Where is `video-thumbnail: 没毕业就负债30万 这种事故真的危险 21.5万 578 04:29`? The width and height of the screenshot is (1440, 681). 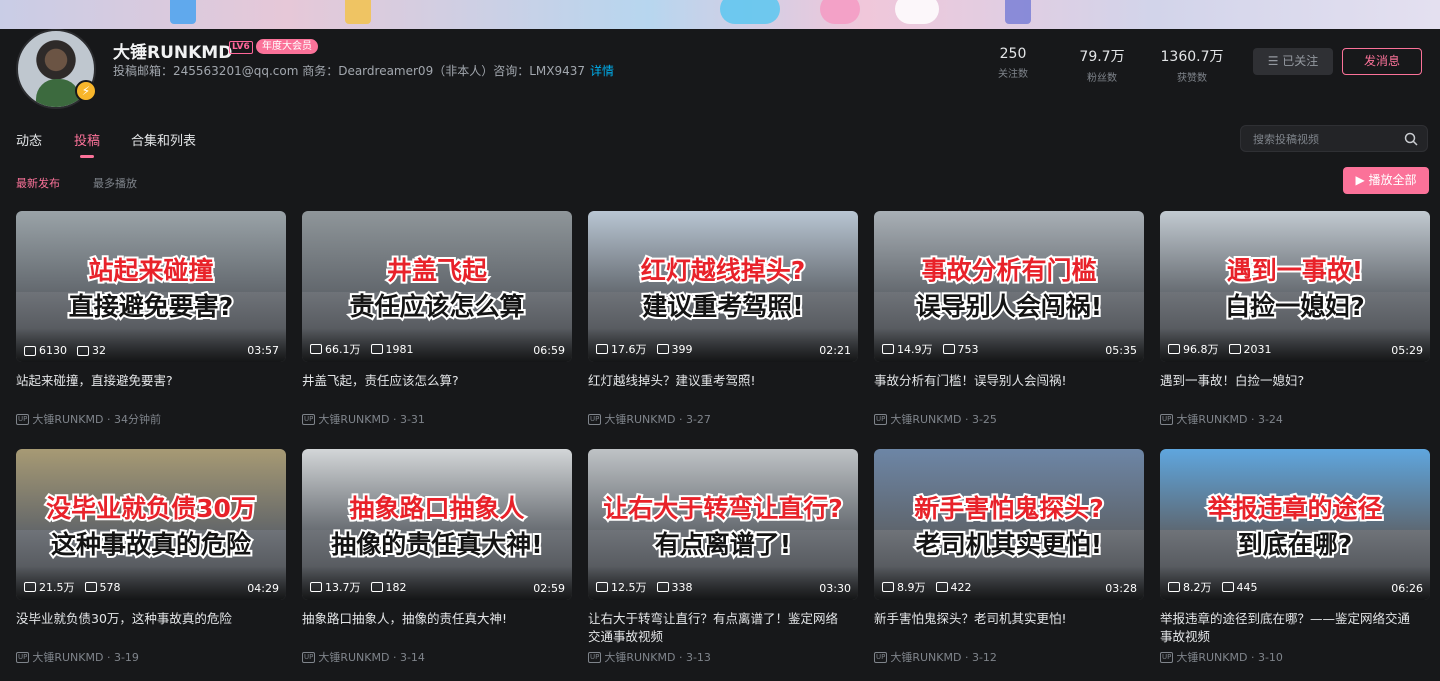 video-thumbnail: 没毕业就负债30万 这种事故真的危险 21.5万 578 04:29 is located at coordinates (151, 524).